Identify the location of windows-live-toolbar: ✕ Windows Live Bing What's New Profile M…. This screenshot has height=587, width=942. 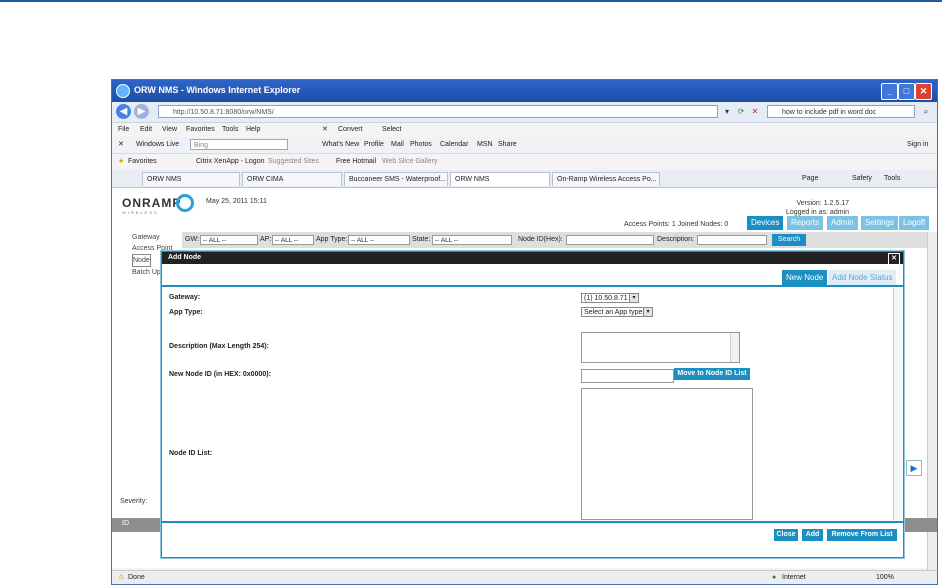
(524, 145).